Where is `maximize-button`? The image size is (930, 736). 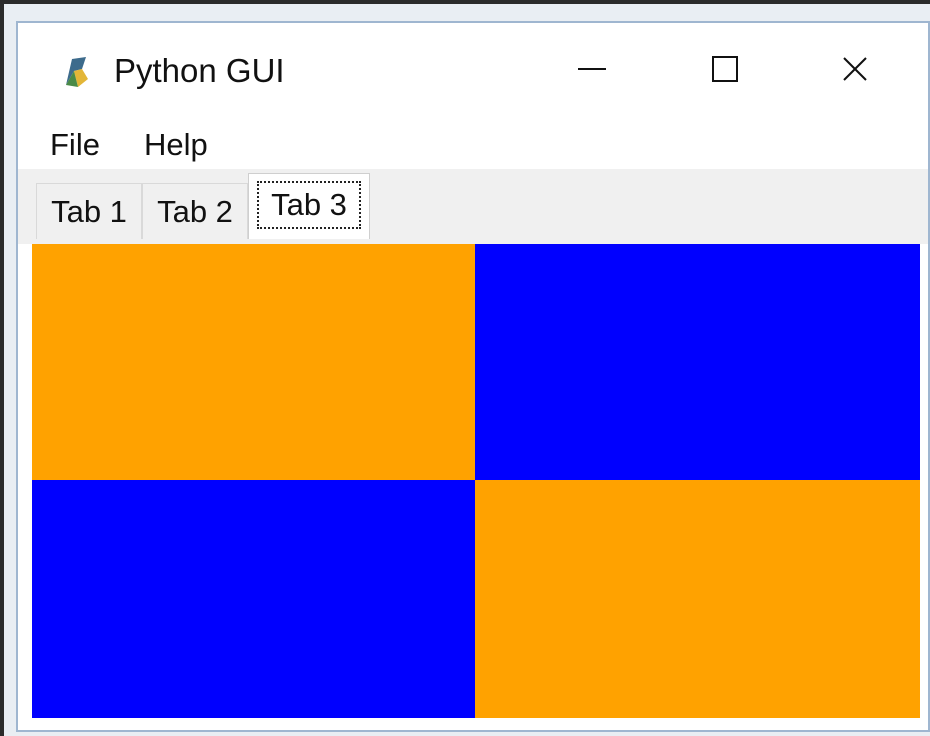 maximize-button is located at coordinates (725, 69).